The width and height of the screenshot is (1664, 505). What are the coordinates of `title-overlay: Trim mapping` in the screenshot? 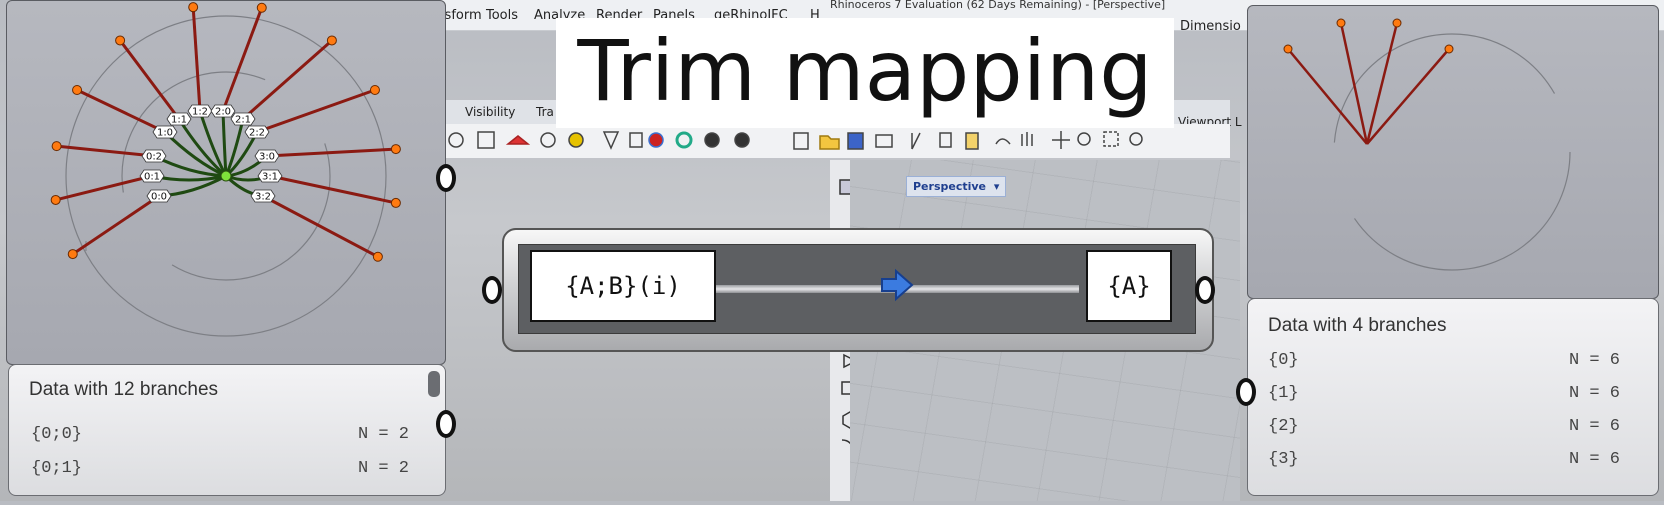 It's located at (865, 73).